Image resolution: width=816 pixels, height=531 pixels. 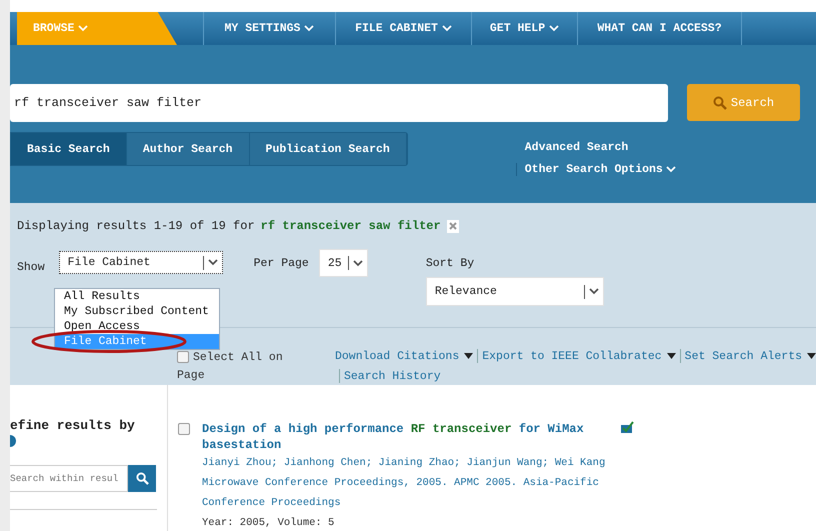 I want to click on search-tab: Basic Search, so click(x=69, y=149).